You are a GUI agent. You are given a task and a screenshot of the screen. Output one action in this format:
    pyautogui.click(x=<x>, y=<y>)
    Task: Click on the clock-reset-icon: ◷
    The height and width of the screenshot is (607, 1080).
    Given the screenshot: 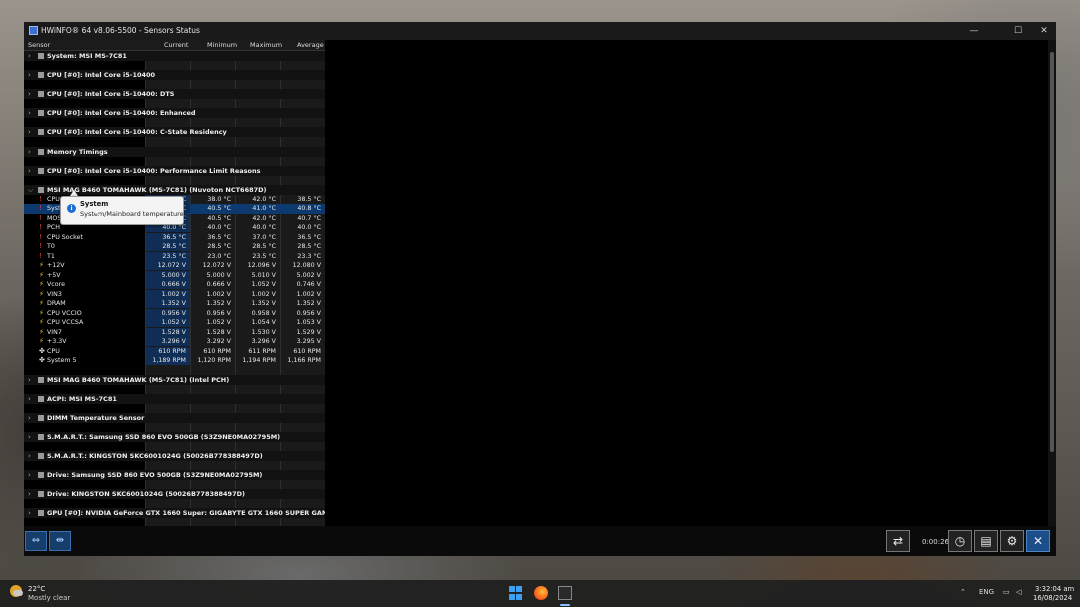 What is the action you would take?
    pyautogui.click(x=960, y=541)
    